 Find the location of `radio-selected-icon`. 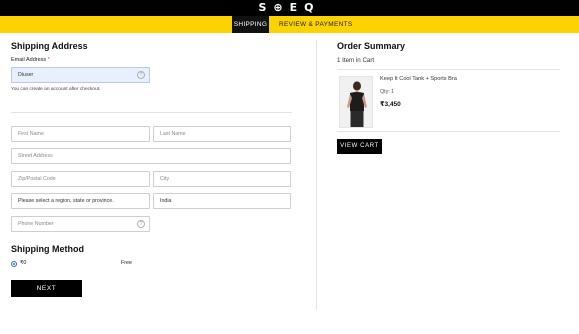

radio-selected-icon is located at coordinates (14, 264).